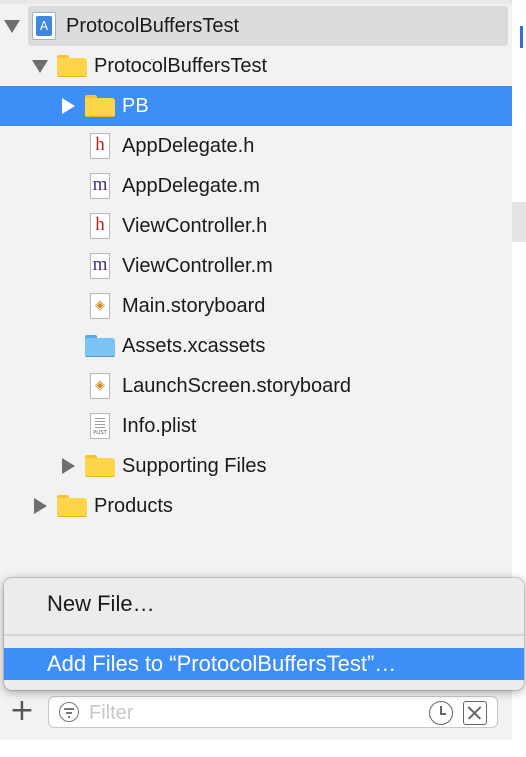 The width and height of the screenshot is (526, 757). I want to click on add-button: +, so click(22, 711).